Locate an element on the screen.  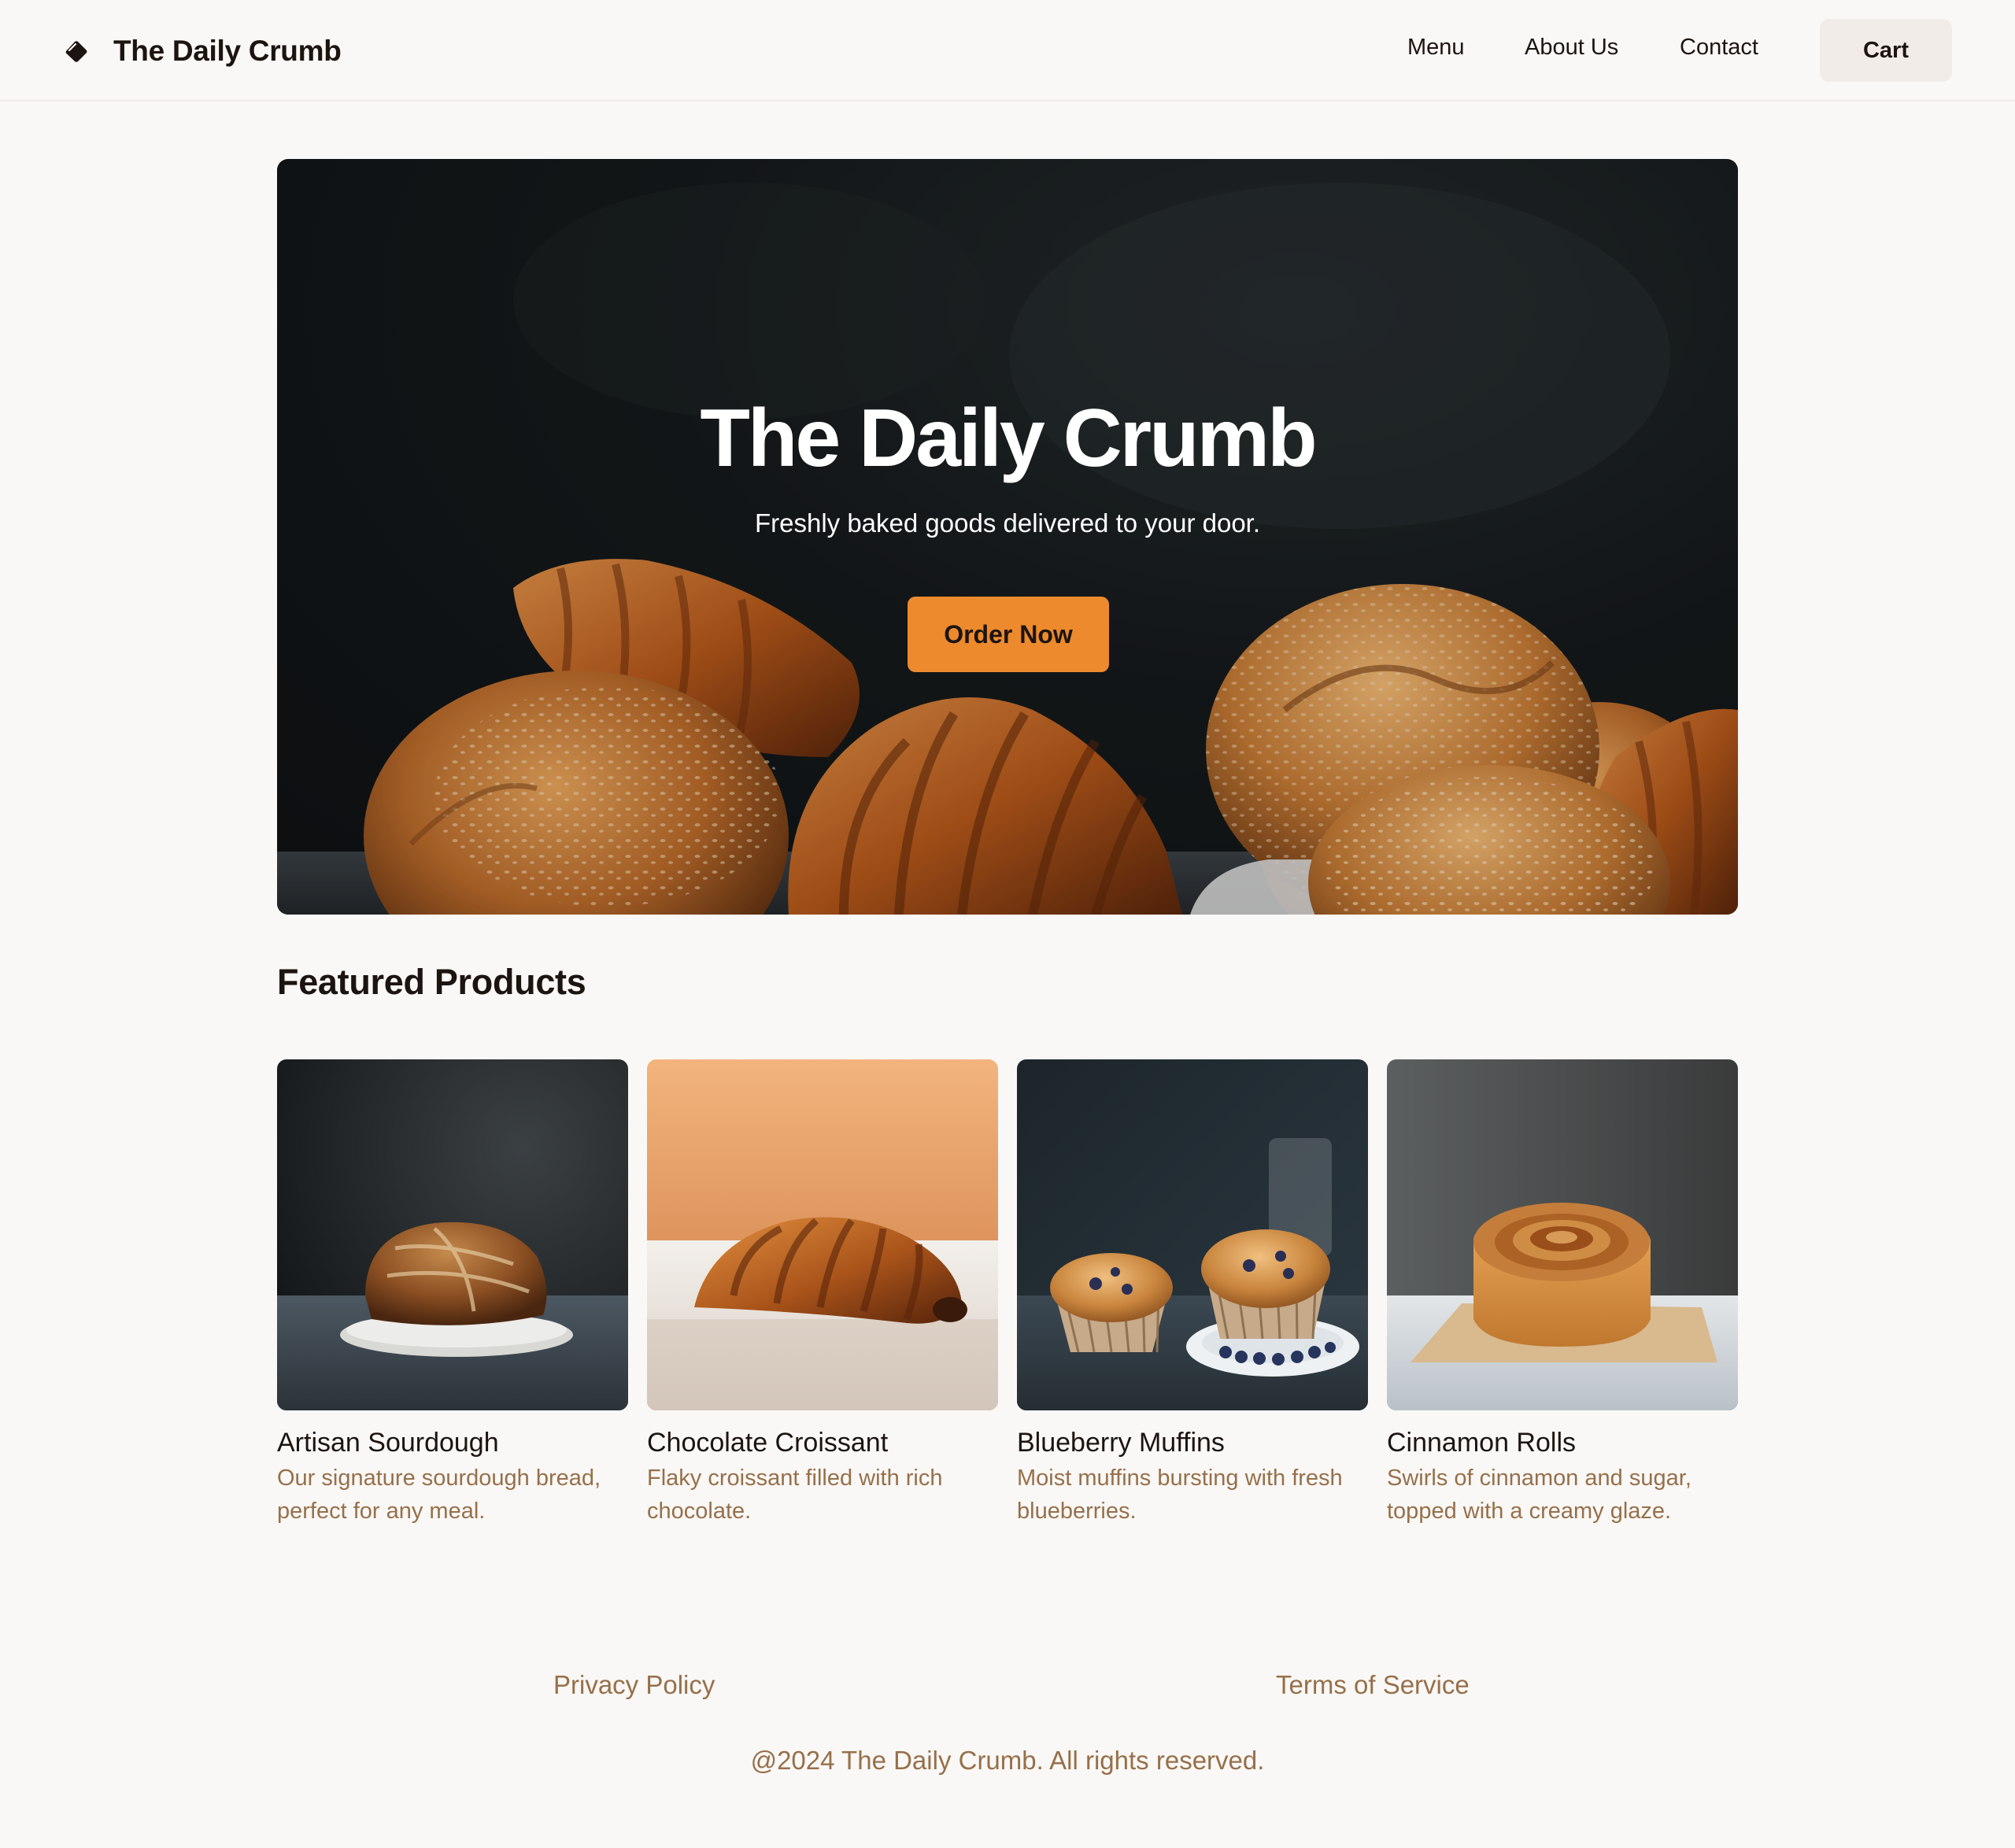
main-nav: Menu About Us Contact is located at coordinates (1007, 49).